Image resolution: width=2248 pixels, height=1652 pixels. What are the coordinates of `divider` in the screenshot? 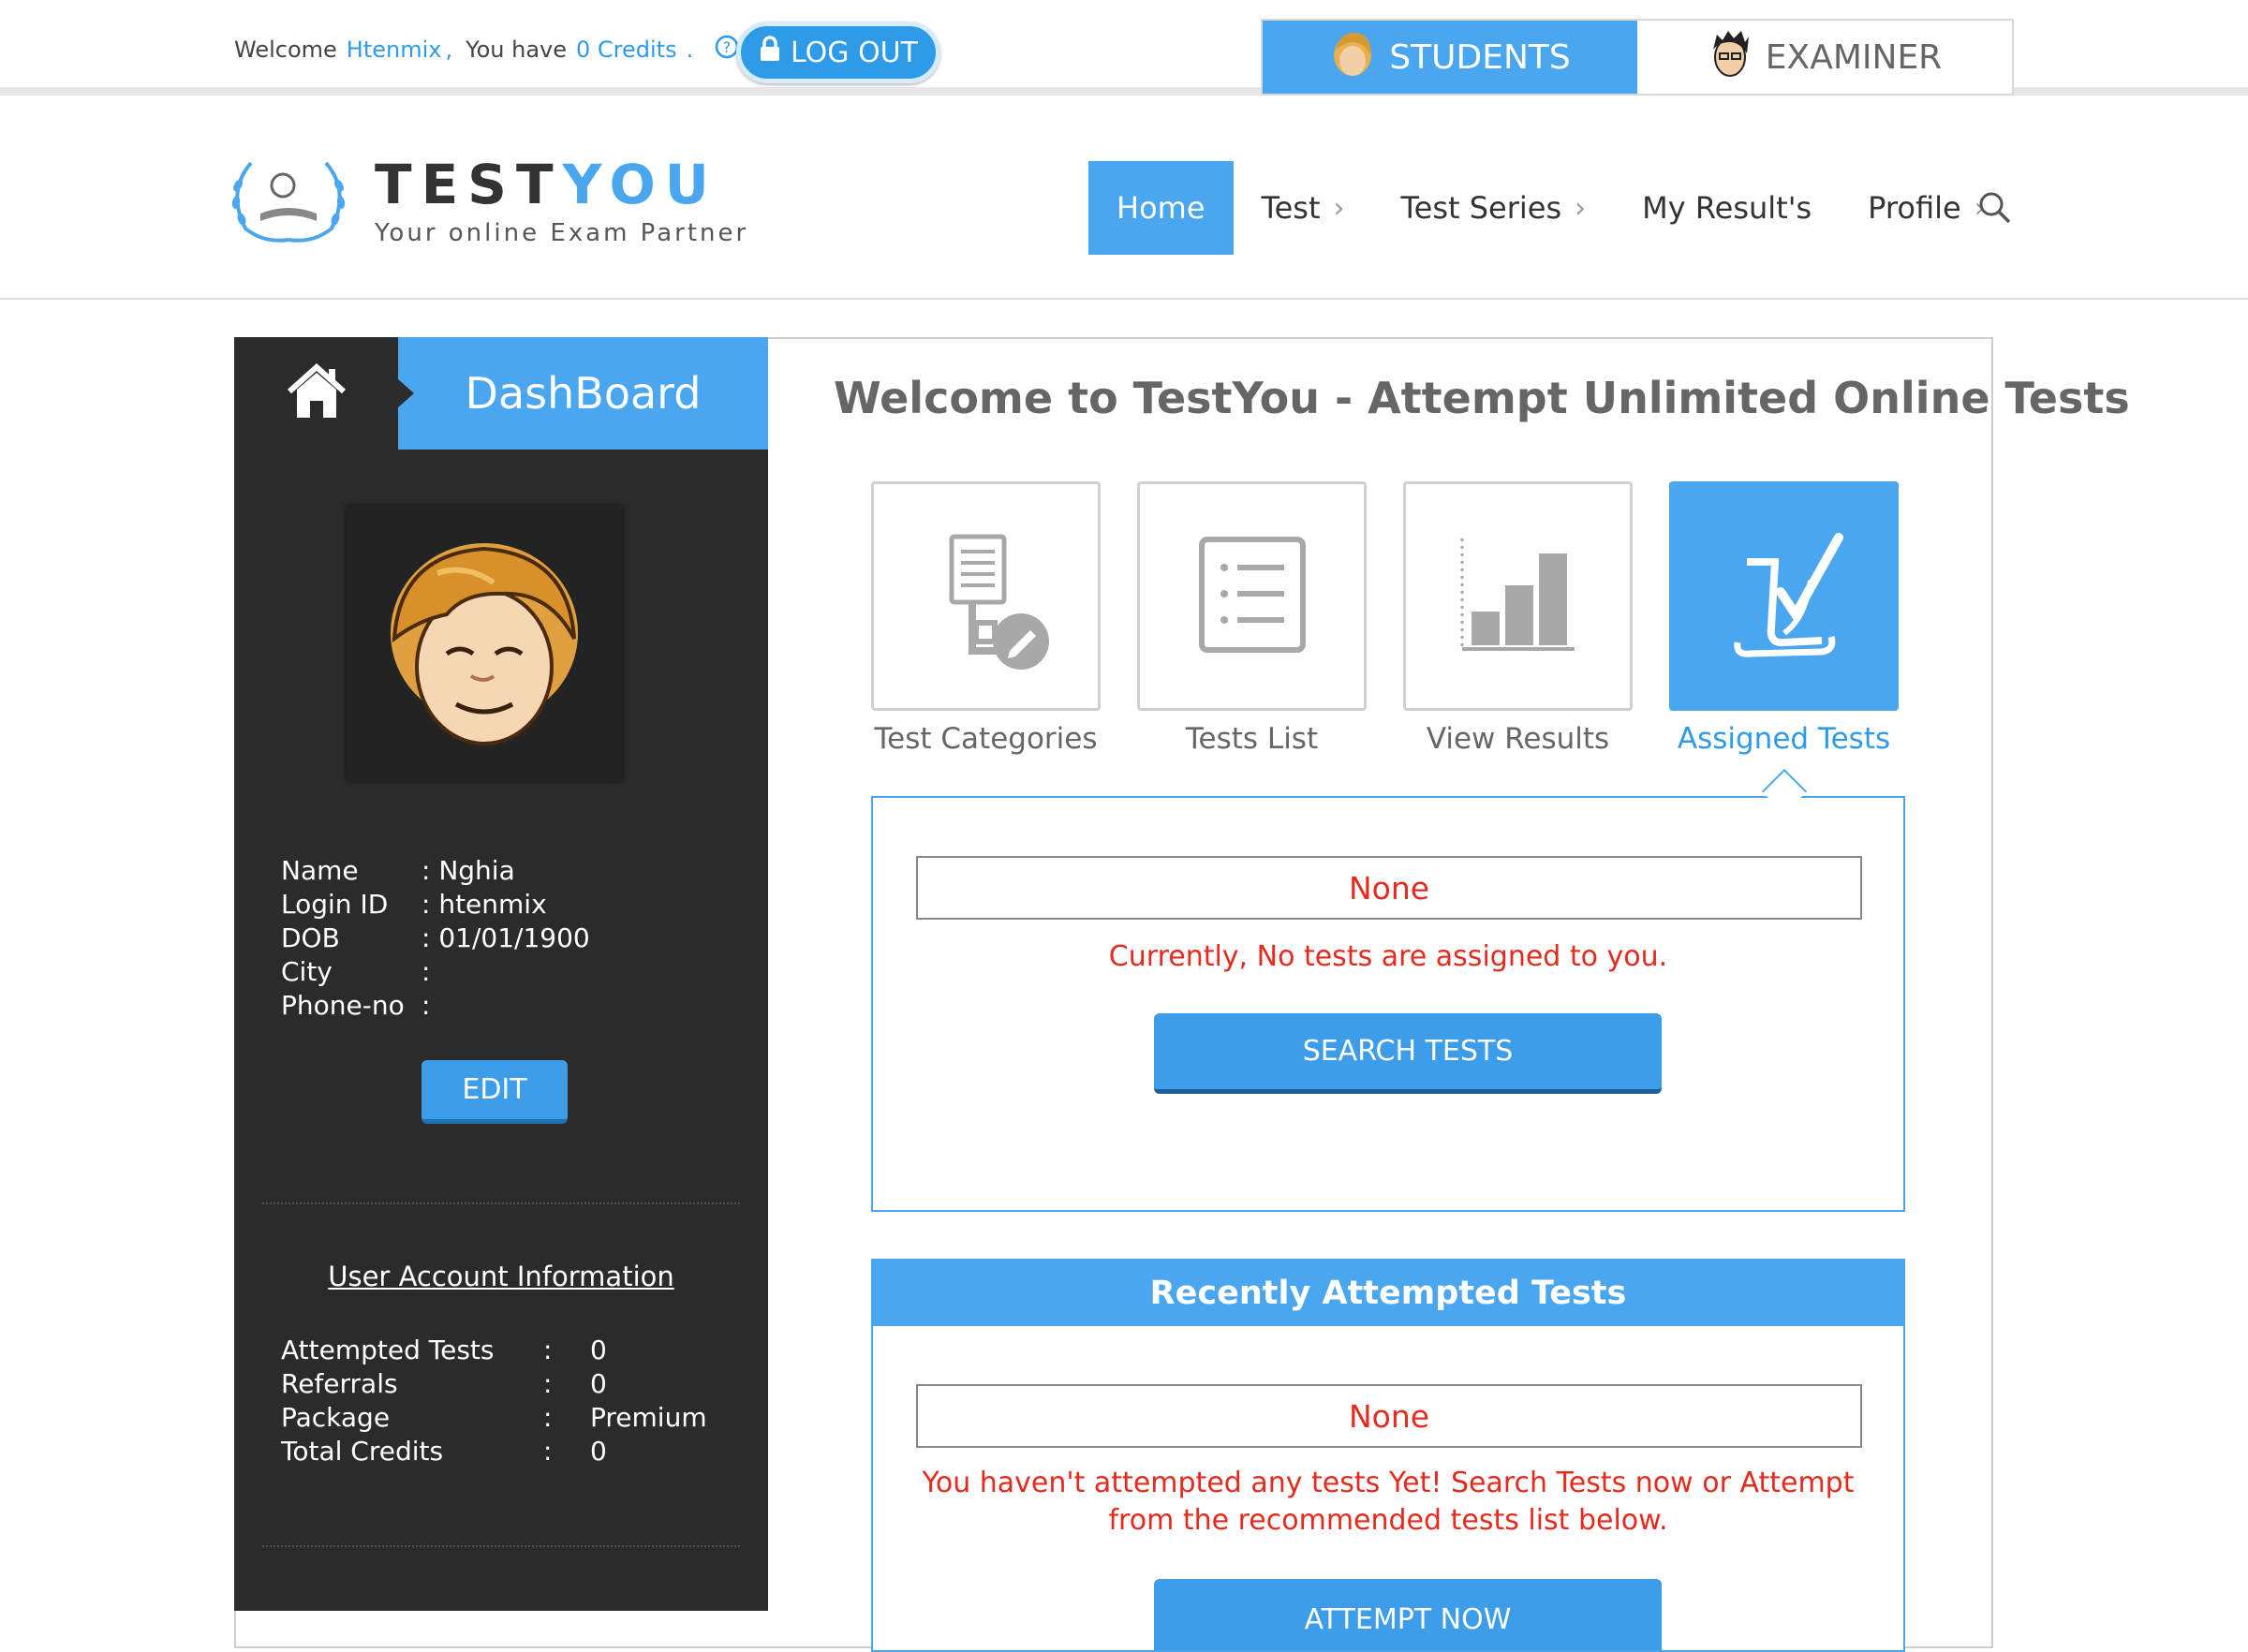 It's located at (501, 1546).